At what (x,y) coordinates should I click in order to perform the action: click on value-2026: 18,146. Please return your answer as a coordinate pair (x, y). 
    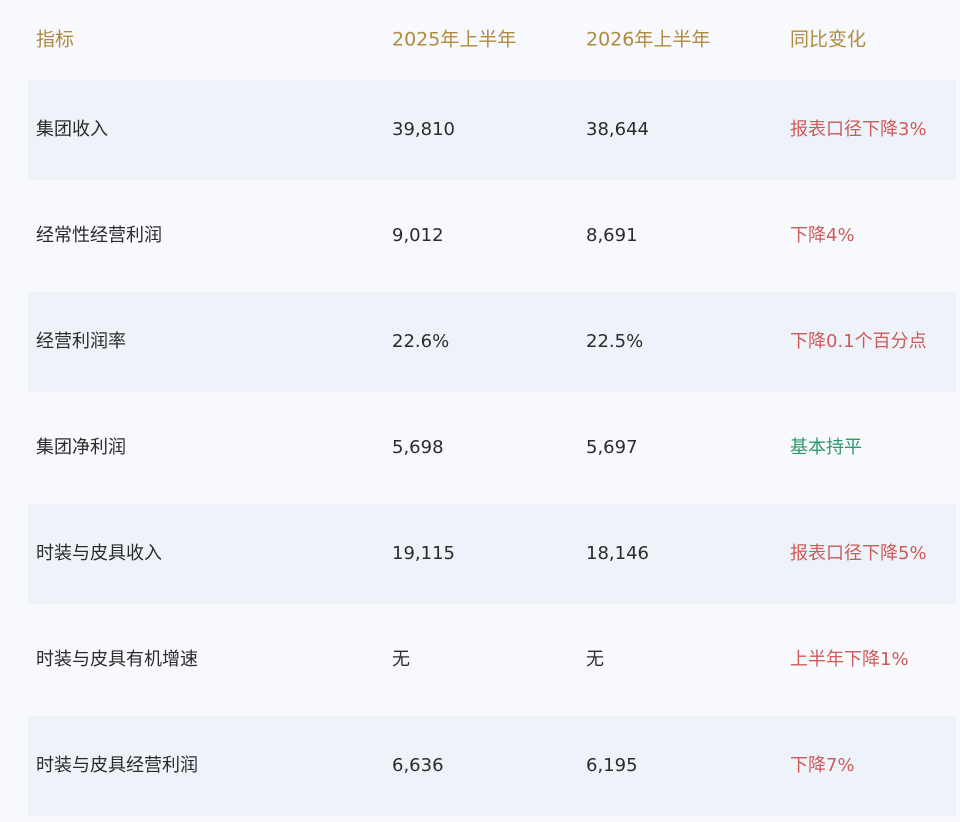
    Looking at the image, I should click on (617, 553).